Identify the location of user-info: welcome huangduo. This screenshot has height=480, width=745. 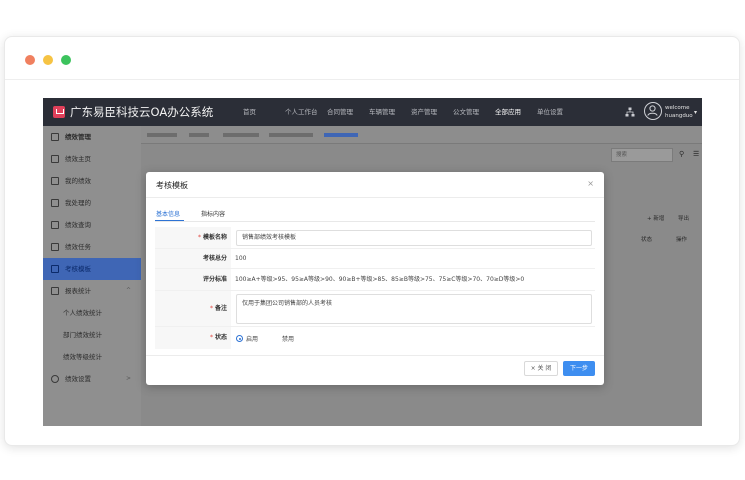
(679, 112).